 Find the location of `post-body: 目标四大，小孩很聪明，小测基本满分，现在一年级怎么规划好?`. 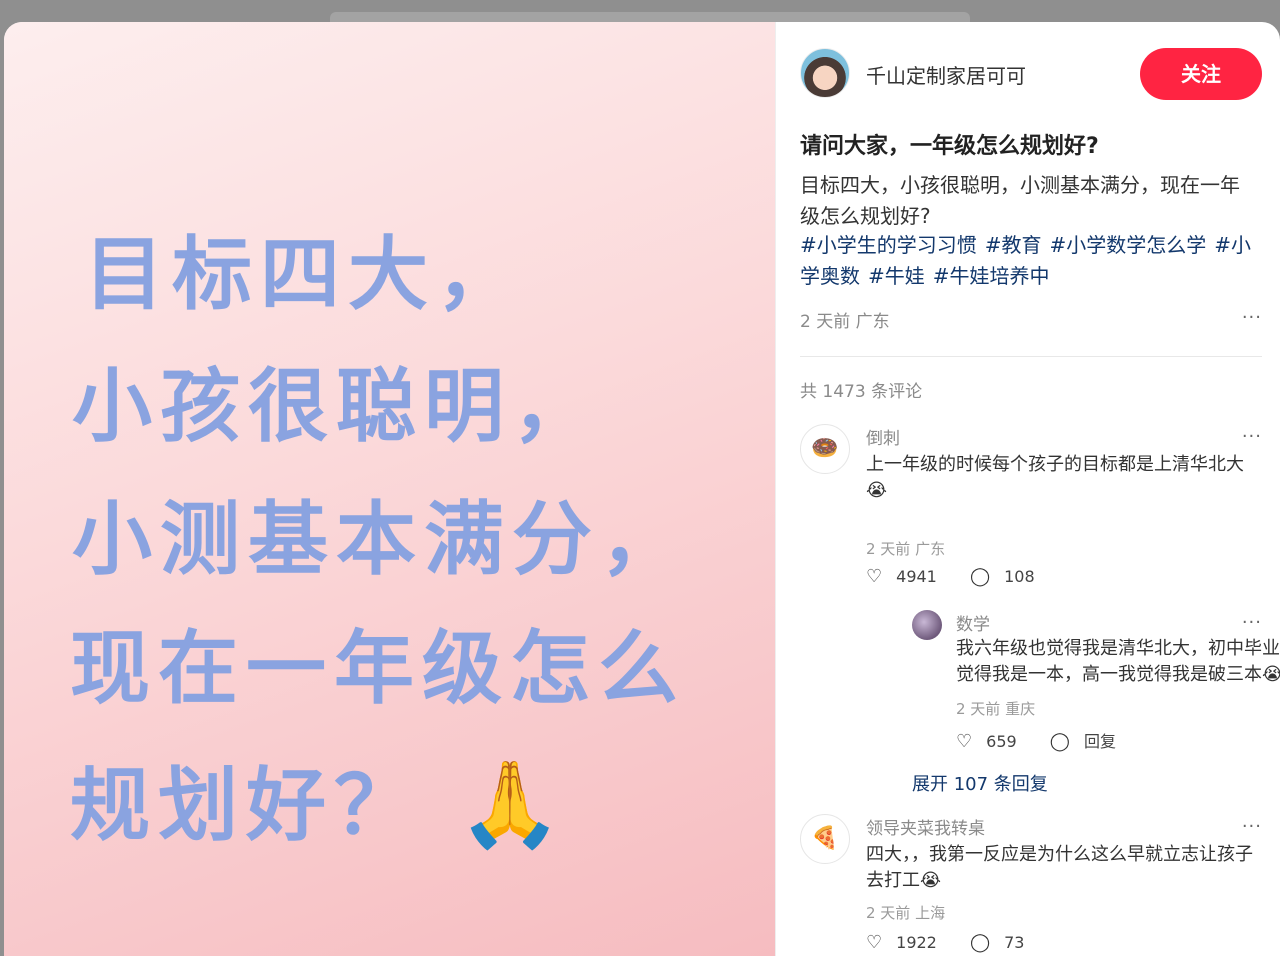

post-body: 目标四大，小孩很聪明，小测基本满分，现在一年级怎么规划好? is located at coordinates (1020, 200).